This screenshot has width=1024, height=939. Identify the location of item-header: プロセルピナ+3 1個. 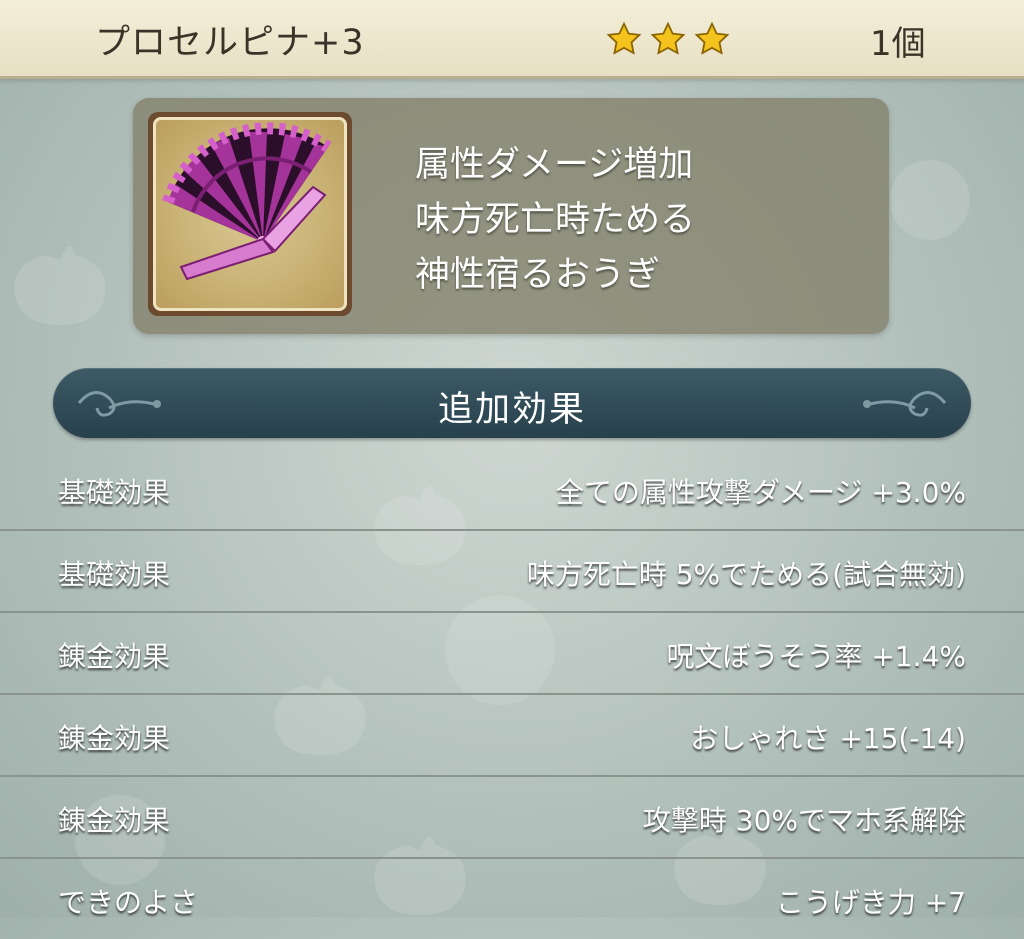
(512, 39).